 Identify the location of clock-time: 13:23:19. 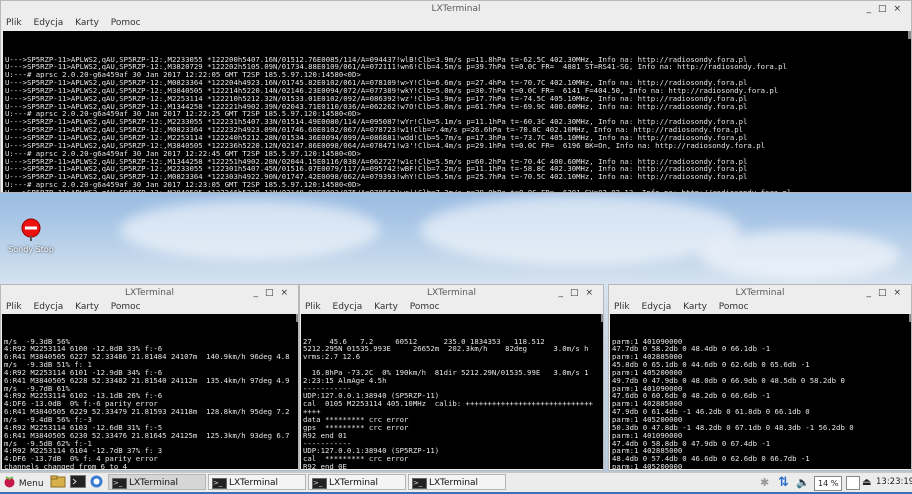
(894, 482).